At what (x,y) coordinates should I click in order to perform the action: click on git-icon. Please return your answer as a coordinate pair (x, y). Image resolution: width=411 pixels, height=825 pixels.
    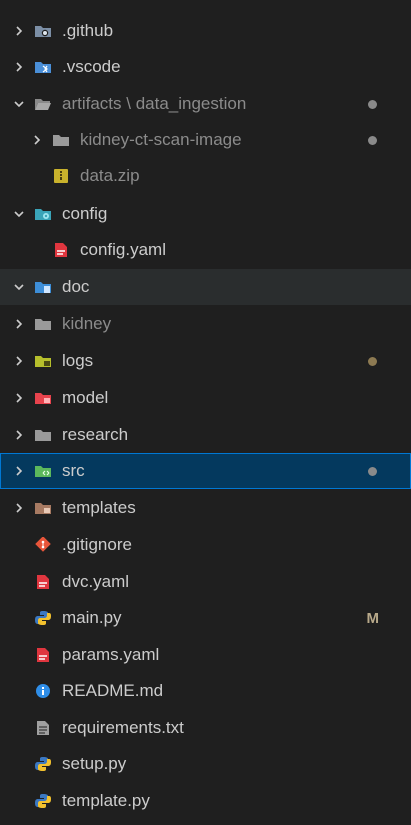
    Looking at the image, I should click on (43, 545).